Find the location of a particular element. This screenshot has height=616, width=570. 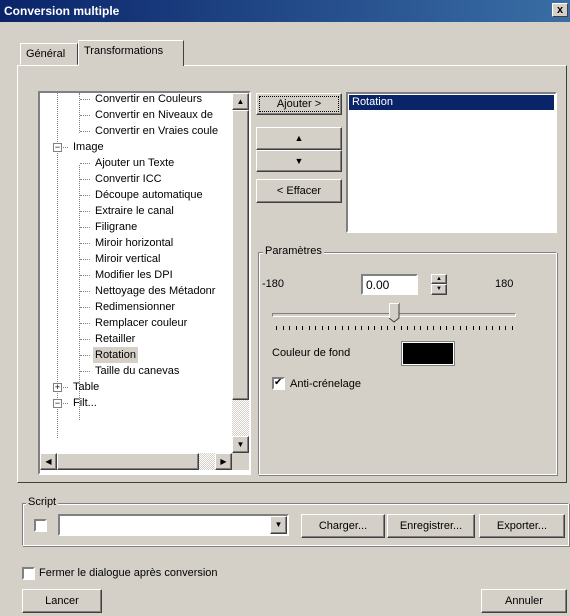

run-button: Lancer is located at coordinates (62, 601).